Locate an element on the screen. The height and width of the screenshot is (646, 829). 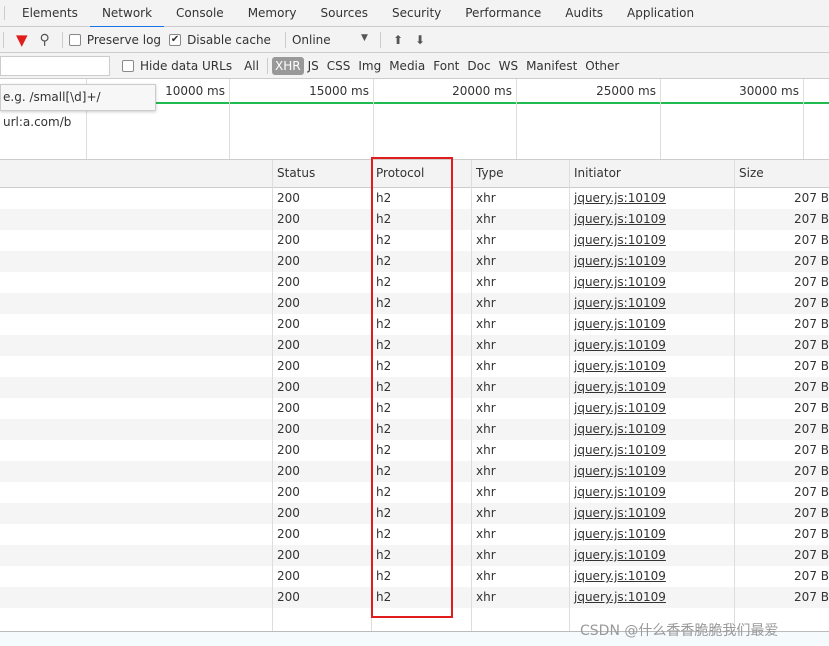
filter-type-js: JS is located at coordinates (313, 66).